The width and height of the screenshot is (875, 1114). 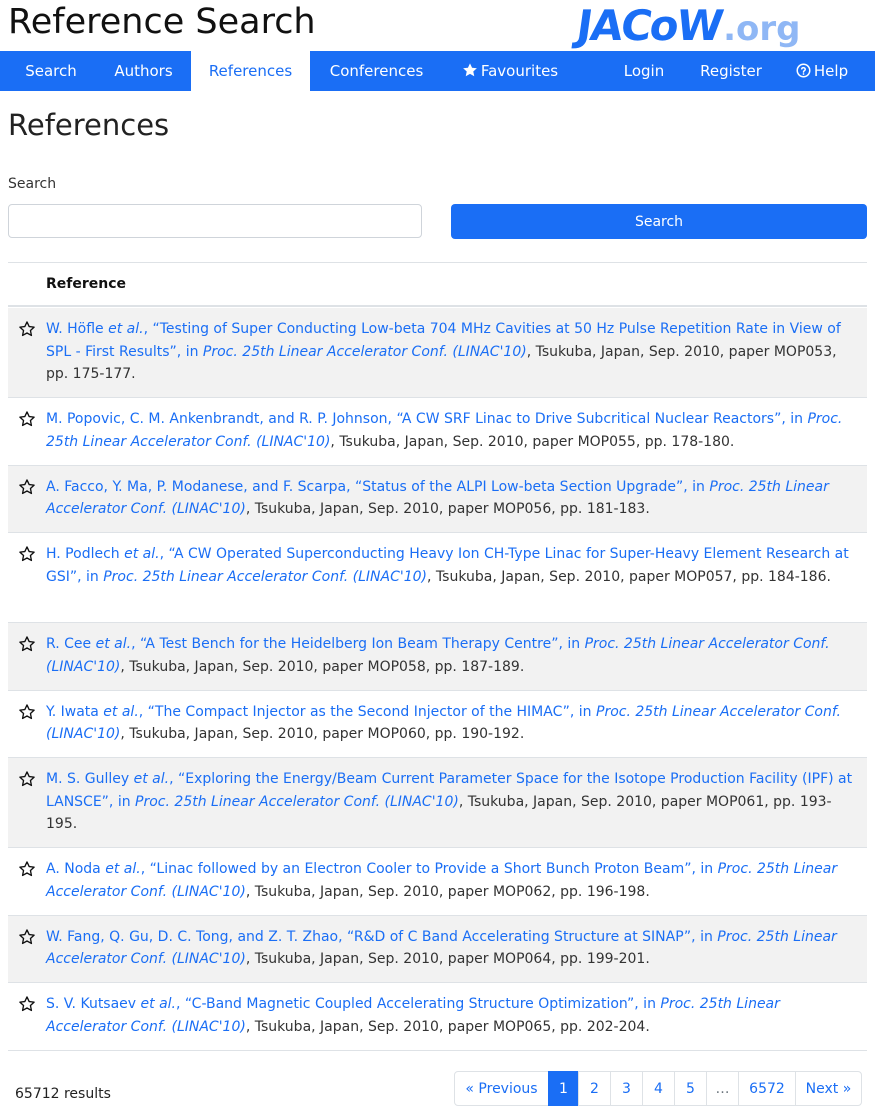 I want to click on nav-conferences: Conferences, so click(x=376, y=71).